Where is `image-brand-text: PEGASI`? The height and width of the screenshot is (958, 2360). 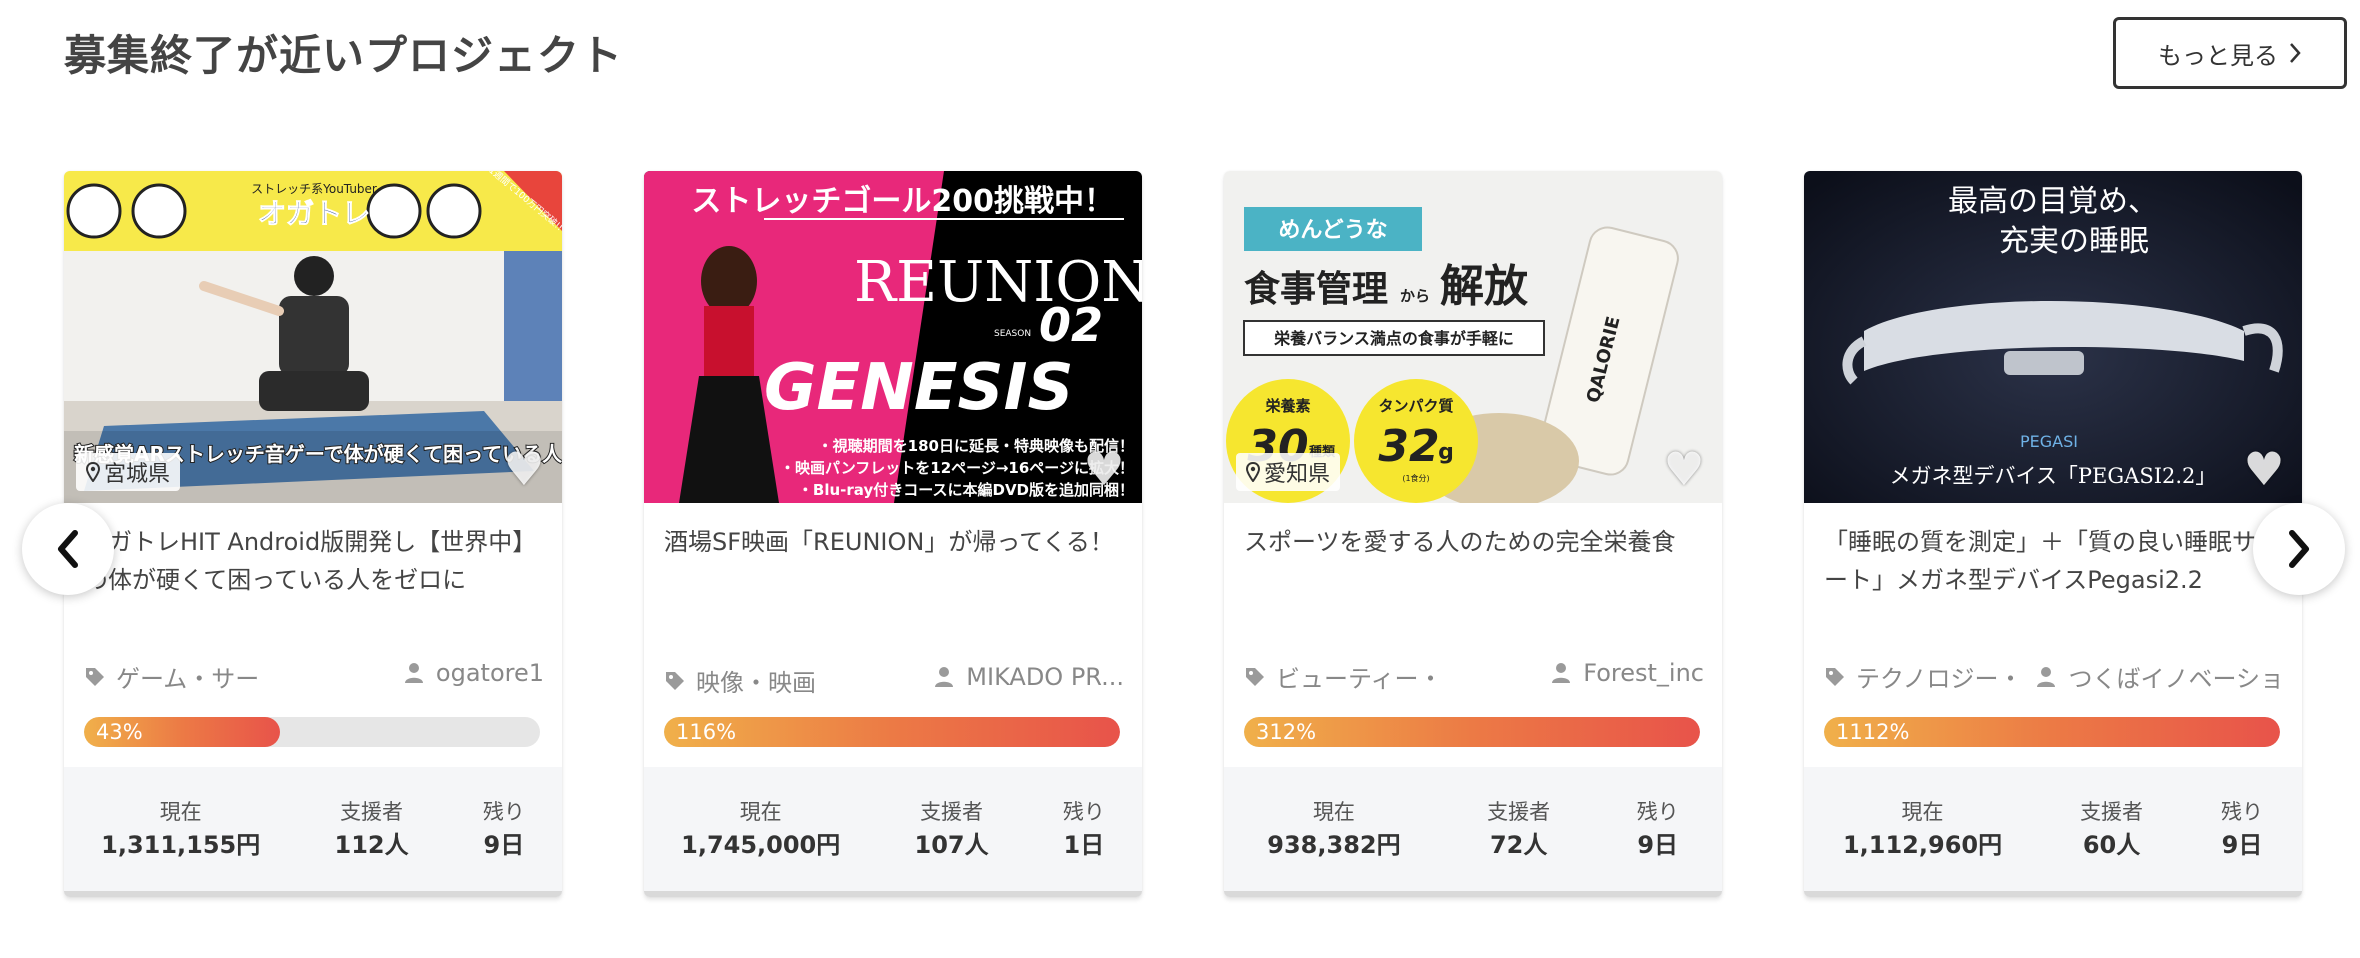 image-brand-text: PEGASI is located at coordinates (2049, 441).